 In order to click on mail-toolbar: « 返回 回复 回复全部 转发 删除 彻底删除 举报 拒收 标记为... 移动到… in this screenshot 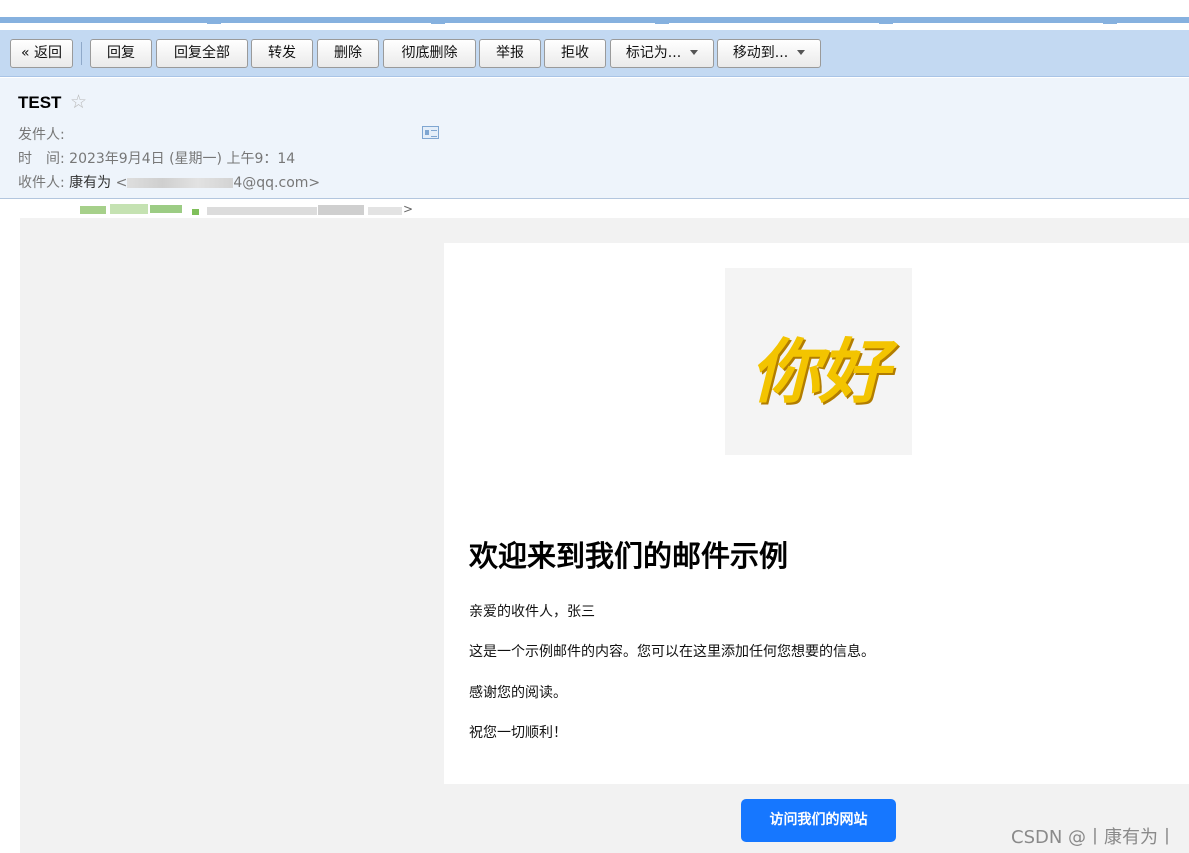, I will do `click(594, 53)`.